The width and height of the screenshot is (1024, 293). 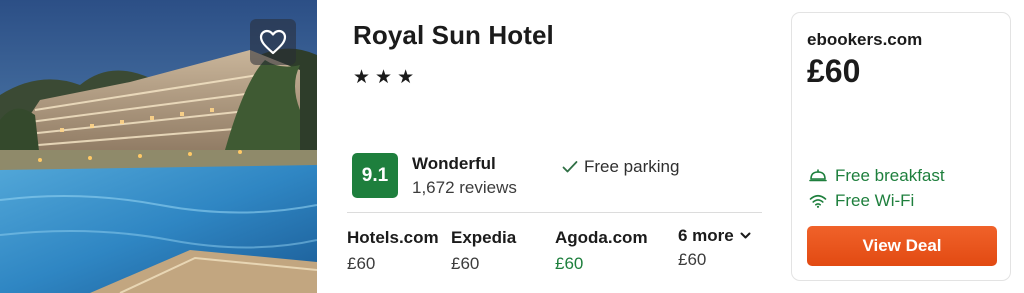 I want to click on favorite-button, so click(x=273, y=42).